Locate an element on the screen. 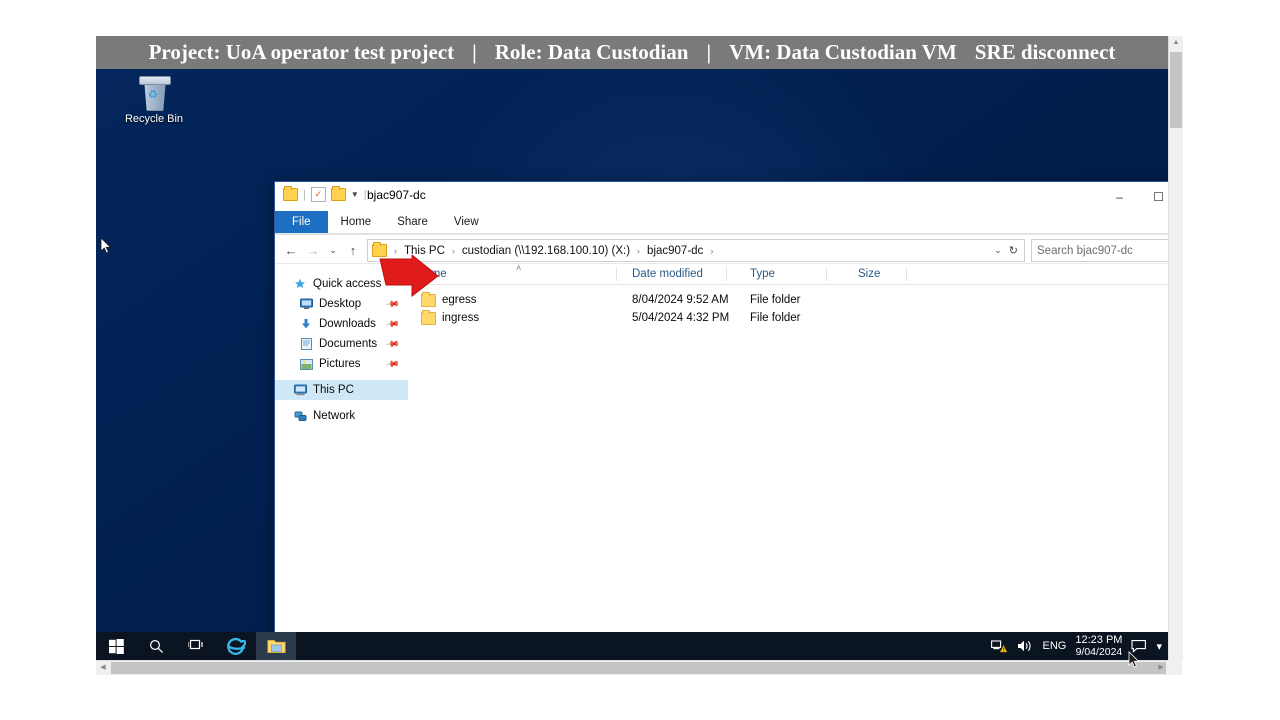 This screenshot has height=720, width=1280. page-horizontal-scrollbar: ◀ ▶ is located at coordinates (639, 667).